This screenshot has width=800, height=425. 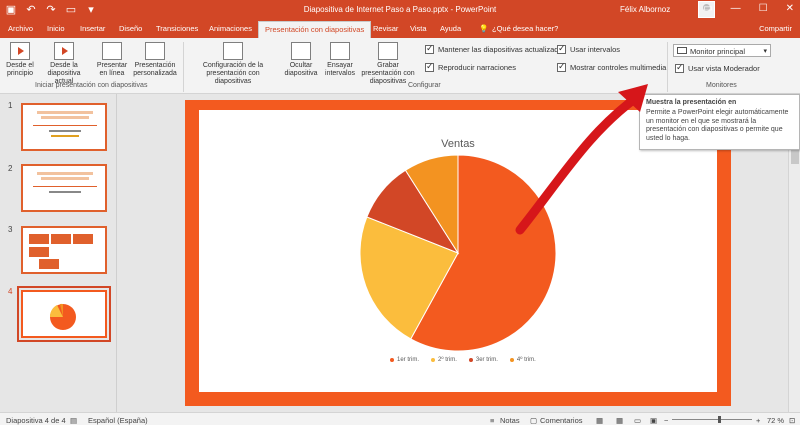 What do you see at coordinates (775, 28) in the screenshot?
I see `share-button: Compartir` at bounding box center [775, 28].